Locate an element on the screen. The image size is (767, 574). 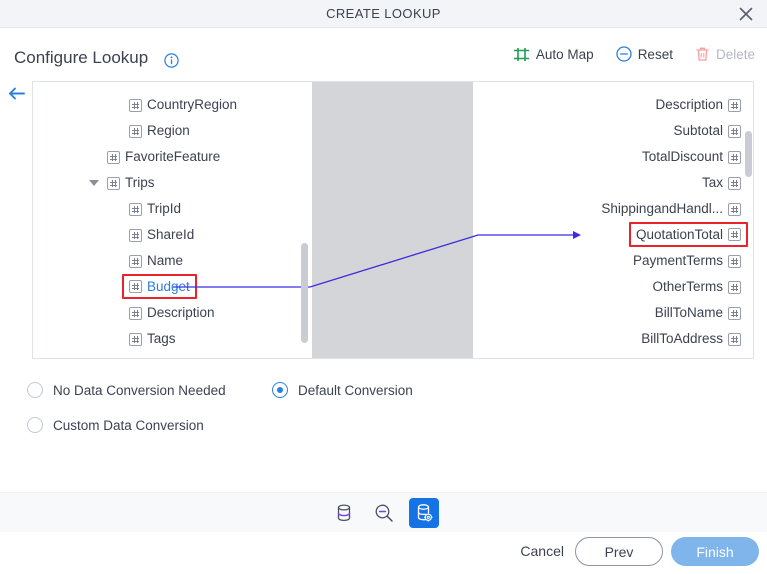
target-tree-node-label: TotalDiscount is located at coordinates (682, 156).